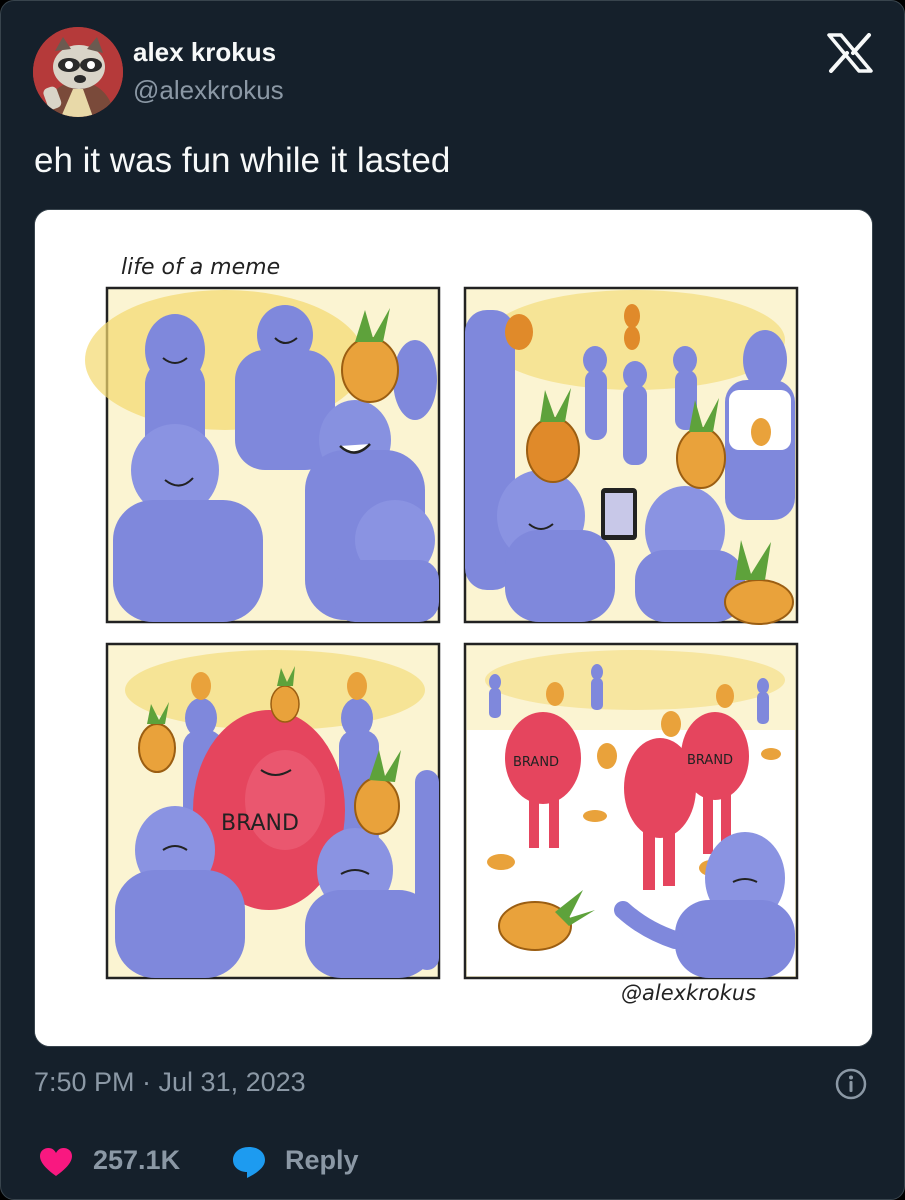 This screenshot has width=905, height=1200. What do you see at coordinates (322, 1160) in the screenshot?
I see `reply-button: Reply` at bounding box center [322, 1160].